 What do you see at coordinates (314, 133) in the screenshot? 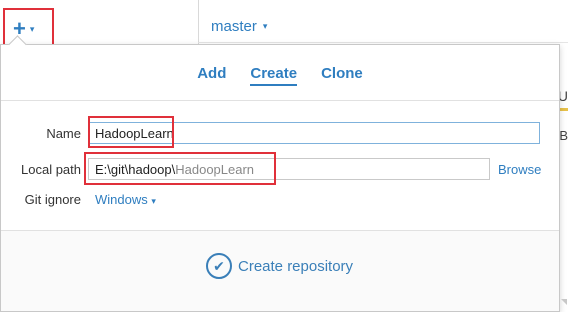
I see `name-input: HadoopLearn` at bounding box center [314, 133].